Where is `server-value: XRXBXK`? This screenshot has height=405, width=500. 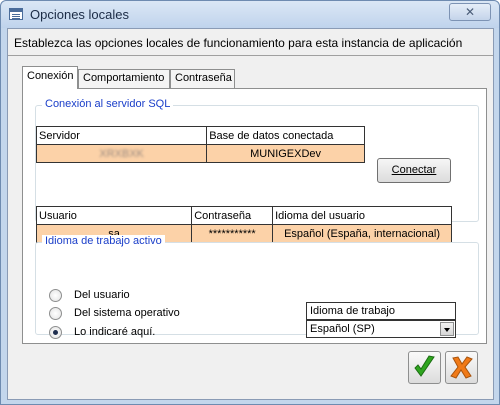
server-value: XRXBXK is located at coordinates (121, 153).